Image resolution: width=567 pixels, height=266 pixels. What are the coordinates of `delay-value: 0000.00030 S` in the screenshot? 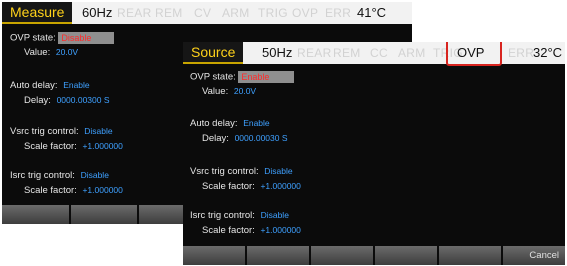 It's located at (261, 138).